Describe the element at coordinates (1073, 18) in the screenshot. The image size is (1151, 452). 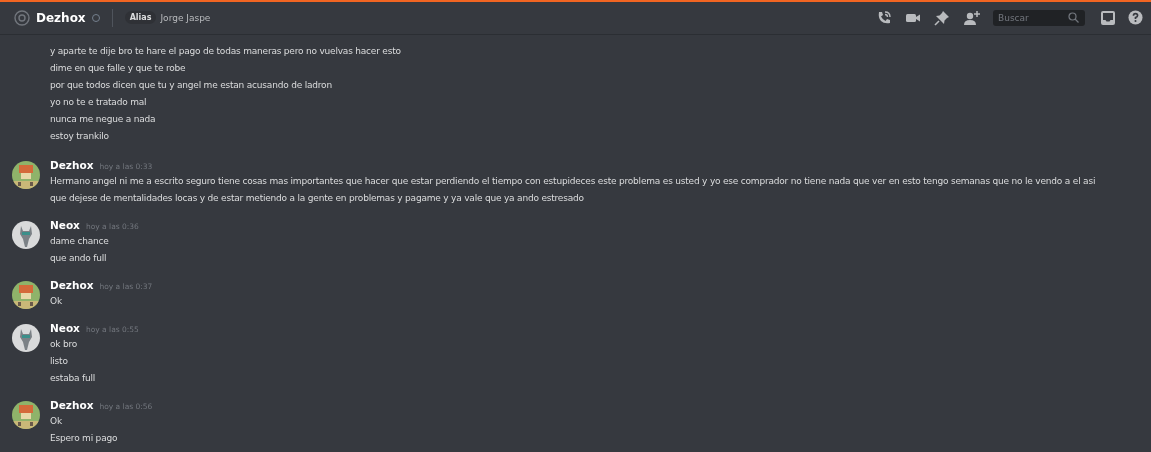
I see `search-icon` at that location.